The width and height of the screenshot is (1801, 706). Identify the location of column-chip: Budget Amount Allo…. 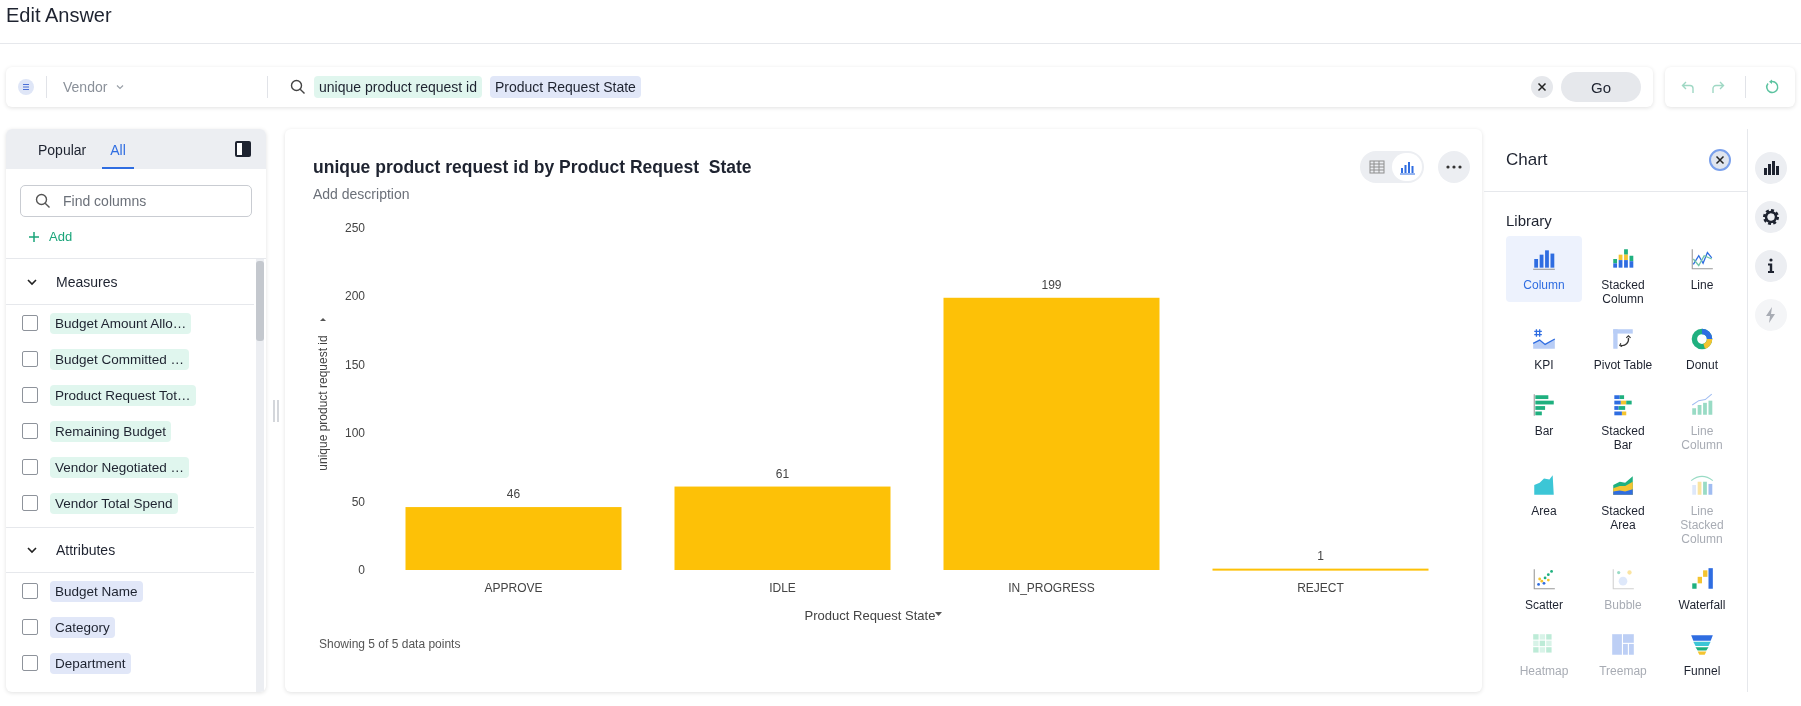
(121, 323).